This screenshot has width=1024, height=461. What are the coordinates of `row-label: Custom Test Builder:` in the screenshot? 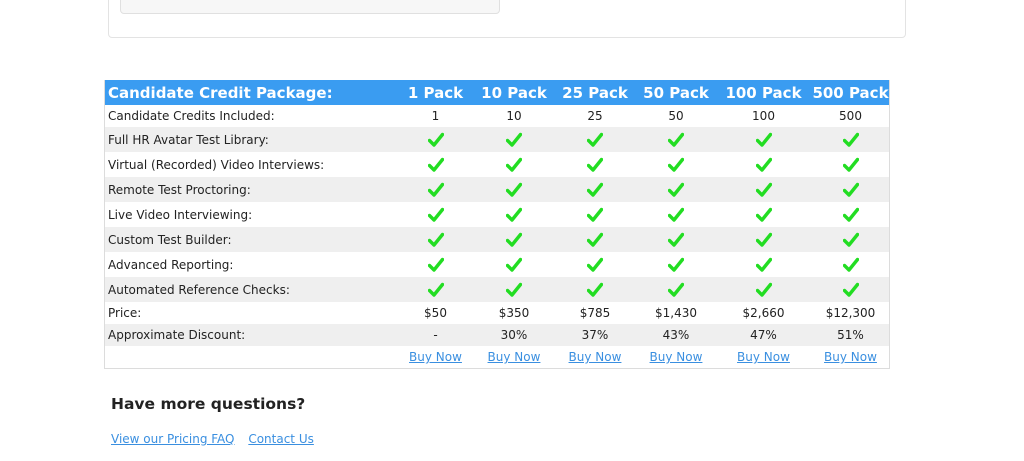 It's located at (170, 239).